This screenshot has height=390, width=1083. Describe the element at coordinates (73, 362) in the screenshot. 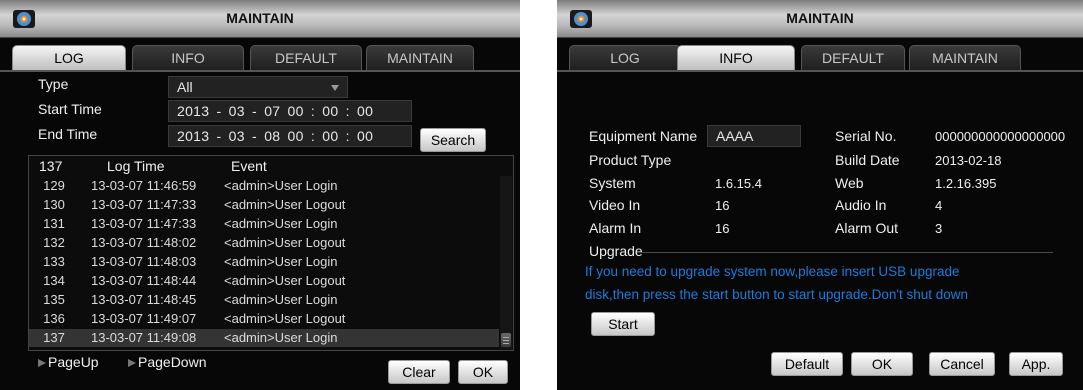

I see `page-up-label: PageUp` at that location.